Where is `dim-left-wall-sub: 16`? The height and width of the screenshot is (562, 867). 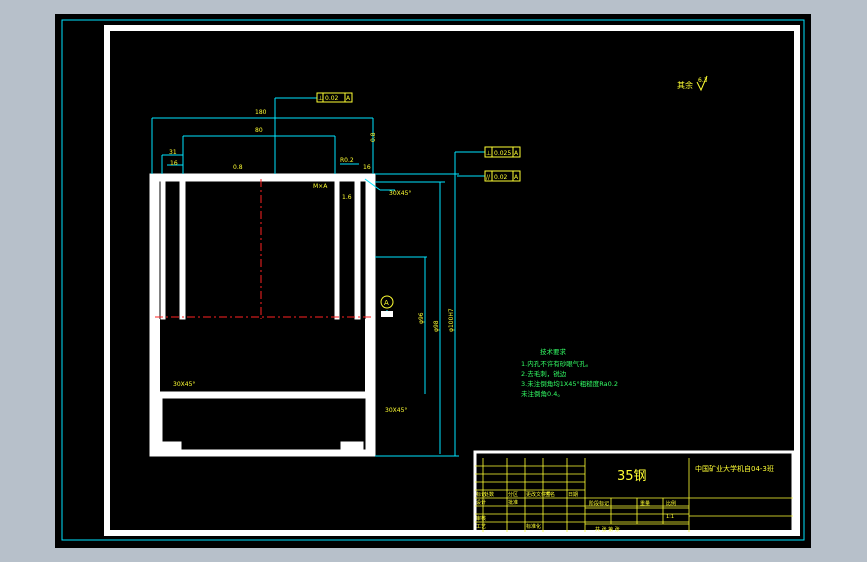 dim-left-wall-sub: 16 is located at coordinates (174, 163).